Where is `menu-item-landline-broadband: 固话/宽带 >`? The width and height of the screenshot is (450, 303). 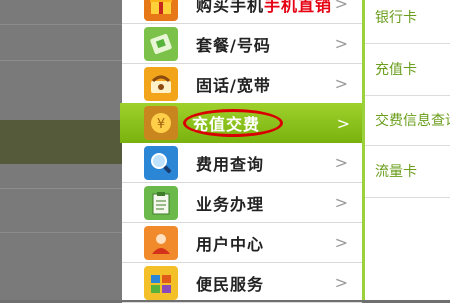 menu-item-landline-broadband: 固话/宽带 > is located at coordinates (242, 84).